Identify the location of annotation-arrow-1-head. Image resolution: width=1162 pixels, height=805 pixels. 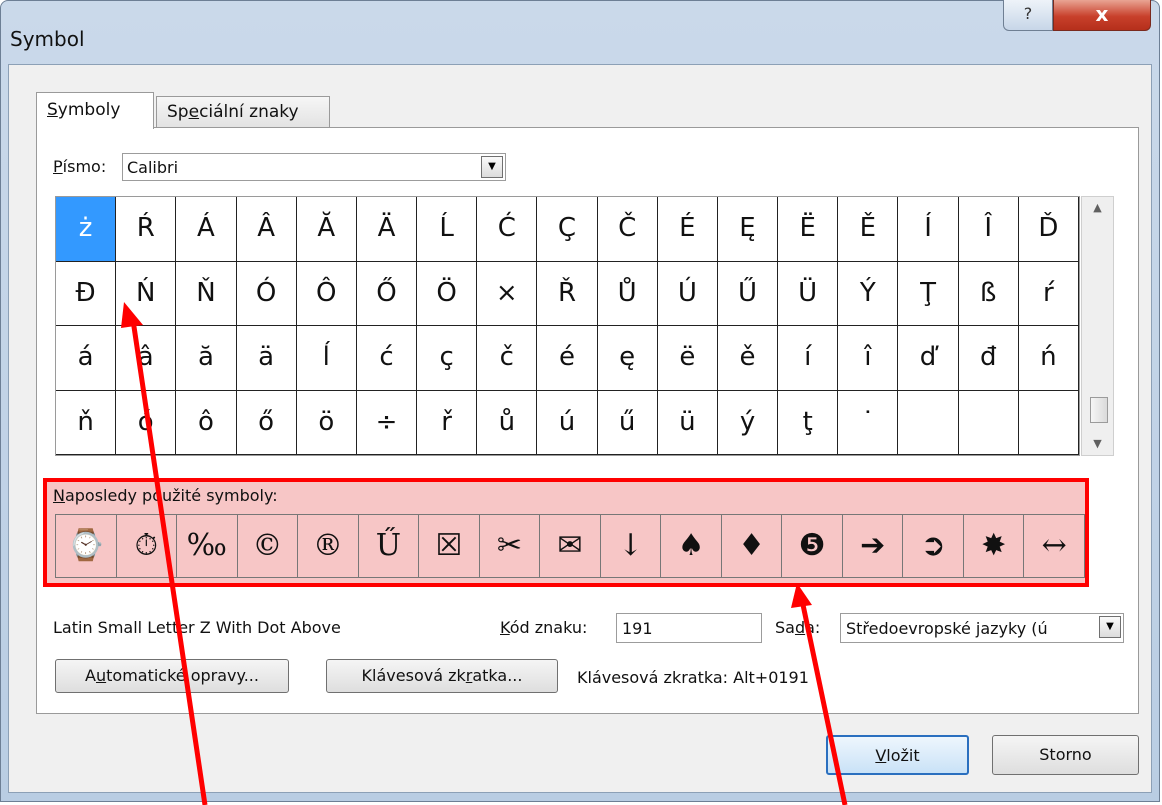
(132, 315).